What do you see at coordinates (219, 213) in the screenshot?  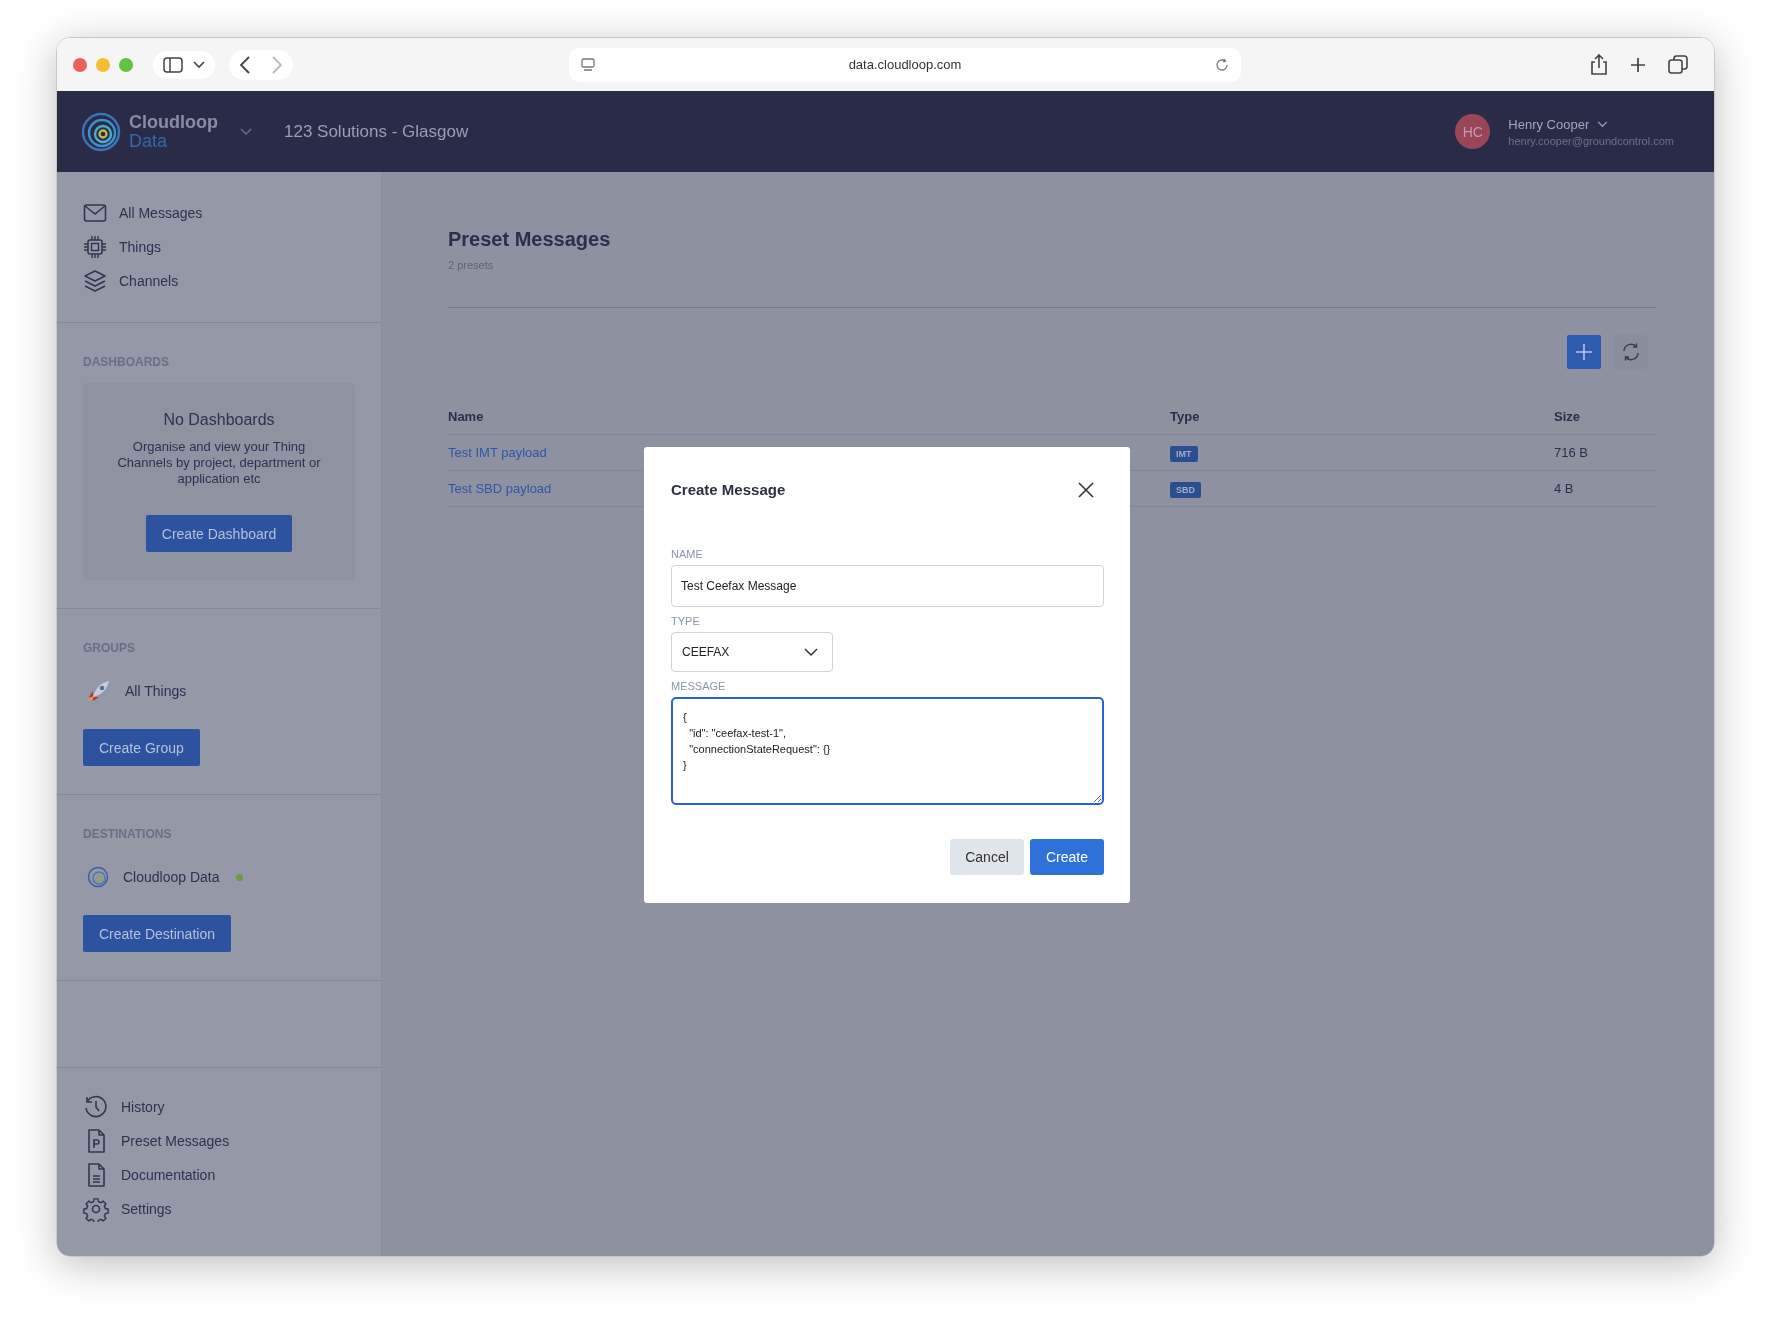 I see `nav-item: All Messages` at bounding box center [219, 213].